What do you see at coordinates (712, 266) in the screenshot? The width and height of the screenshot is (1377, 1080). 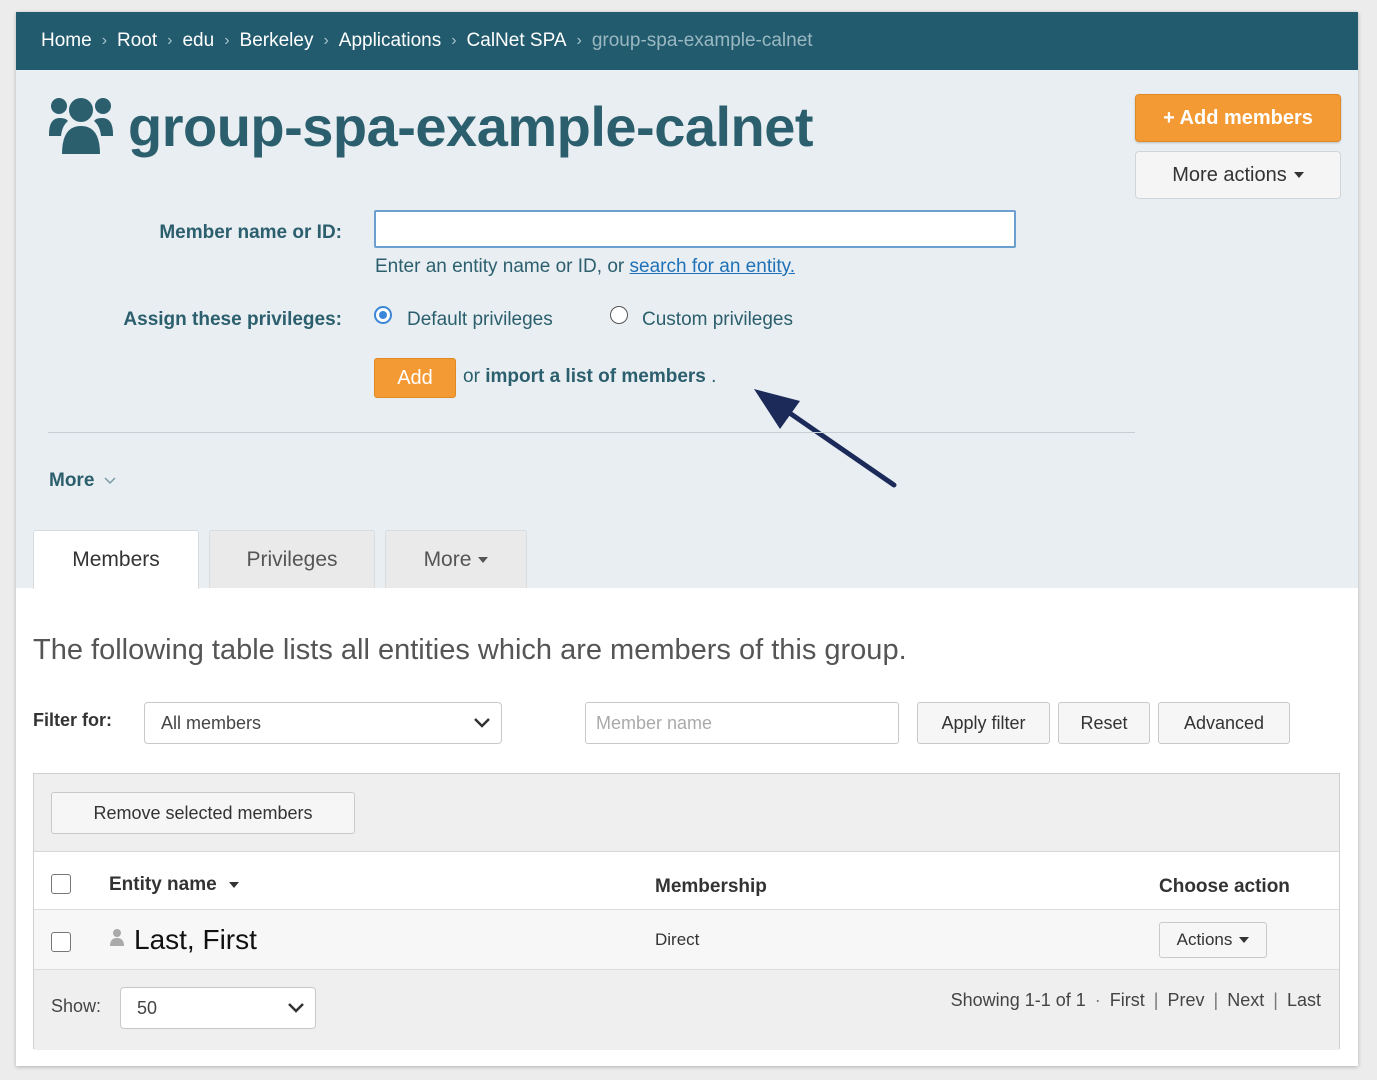 I see `search-entity-link: search for an entity.` at bounding box center [712, 266].